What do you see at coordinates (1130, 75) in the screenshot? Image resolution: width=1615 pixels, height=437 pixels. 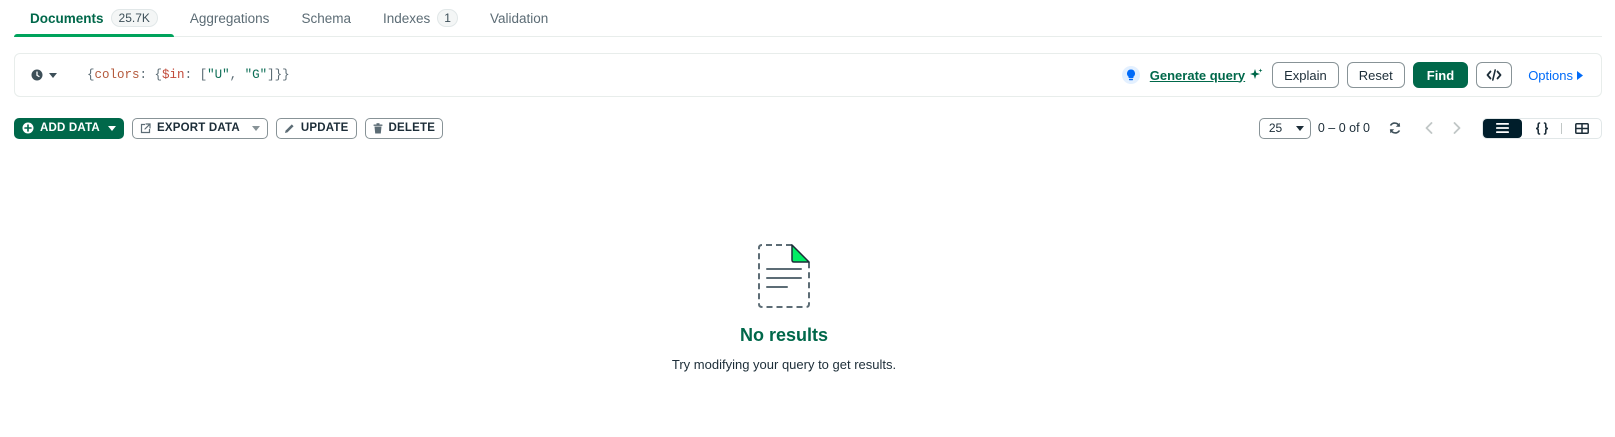 I see `lightbulb-icon` at bounding box center [1130, 75].